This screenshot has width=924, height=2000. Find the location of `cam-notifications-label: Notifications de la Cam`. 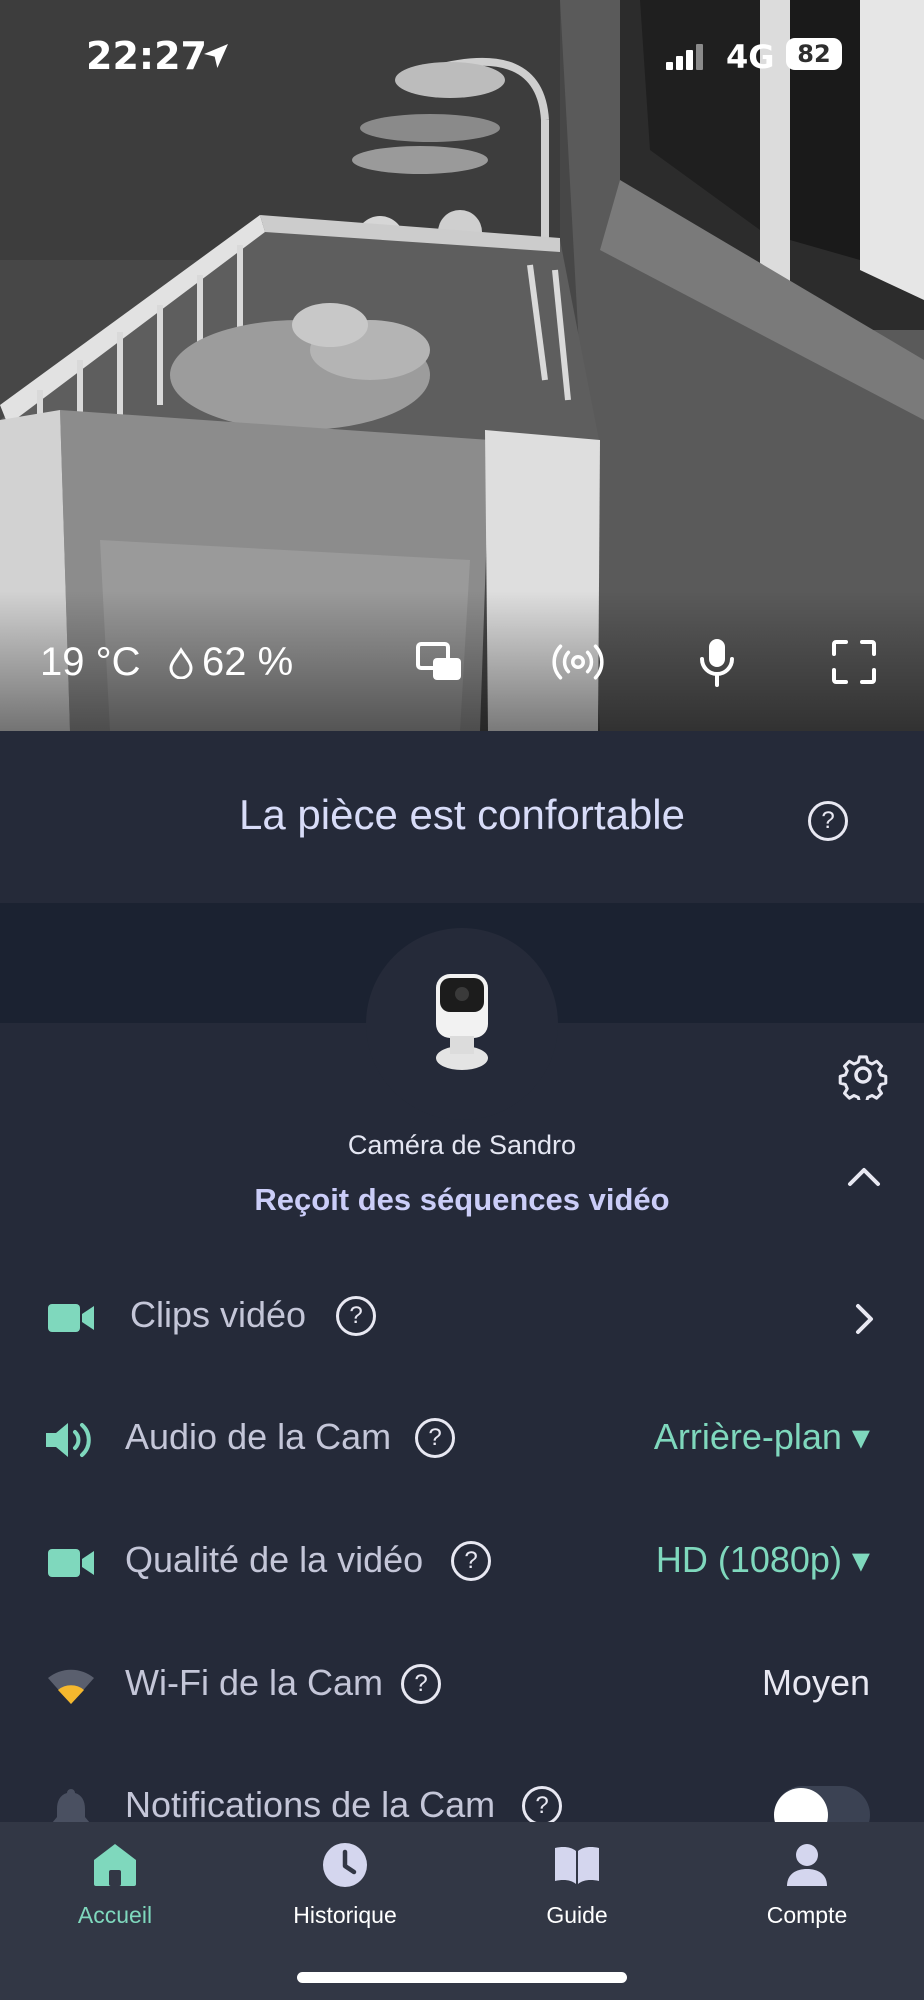

cam-notifications-label: Notifications de la Cam is located at coordinates (310, 1804).